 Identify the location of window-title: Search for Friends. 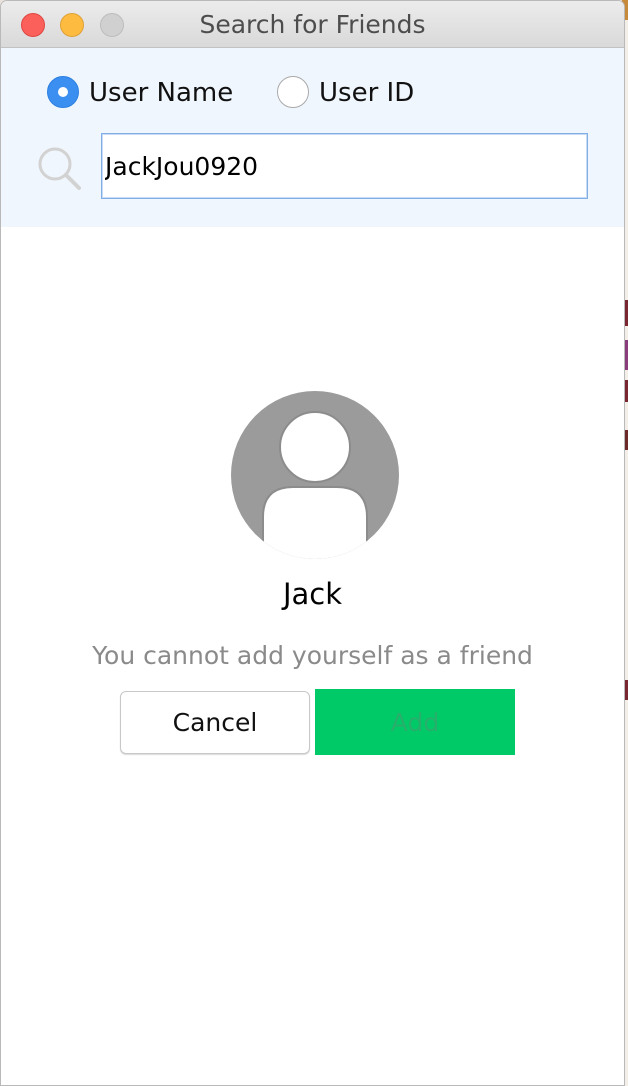
(312, 24).